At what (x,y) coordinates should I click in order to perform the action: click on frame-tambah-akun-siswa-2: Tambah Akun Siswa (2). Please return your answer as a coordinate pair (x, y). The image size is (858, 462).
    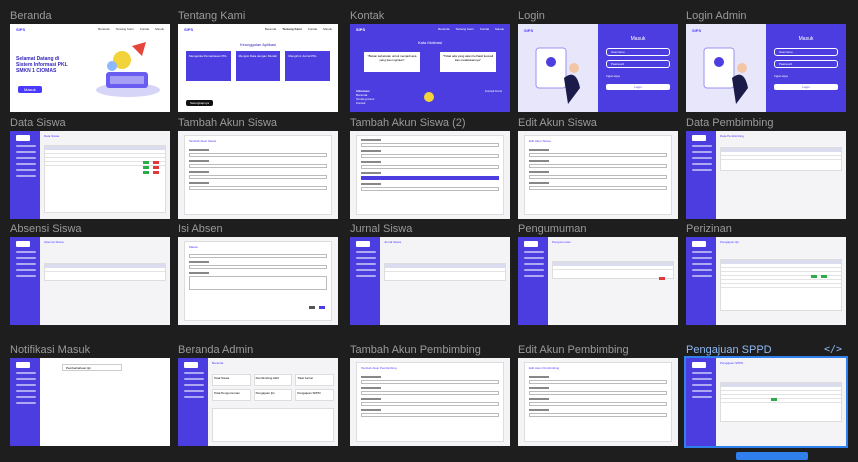
    Looking at the image, I should click on (430, 168).